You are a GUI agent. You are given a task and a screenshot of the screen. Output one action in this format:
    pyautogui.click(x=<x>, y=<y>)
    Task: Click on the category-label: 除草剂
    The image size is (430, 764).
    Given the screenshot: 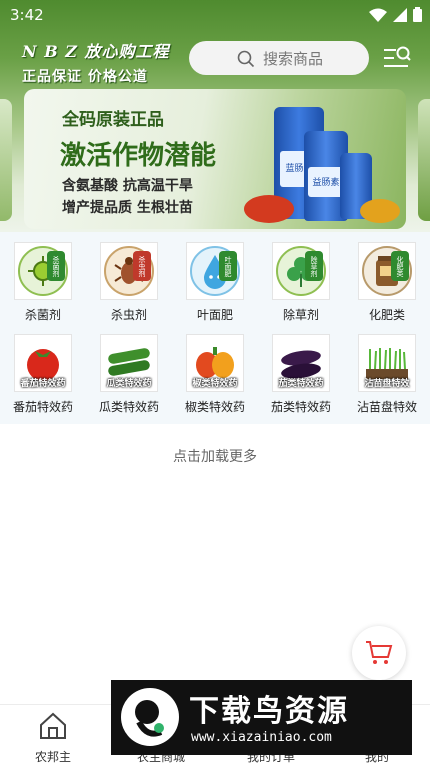 What is the action you would take?
    pyautogui.click(x=300, y=315)
    